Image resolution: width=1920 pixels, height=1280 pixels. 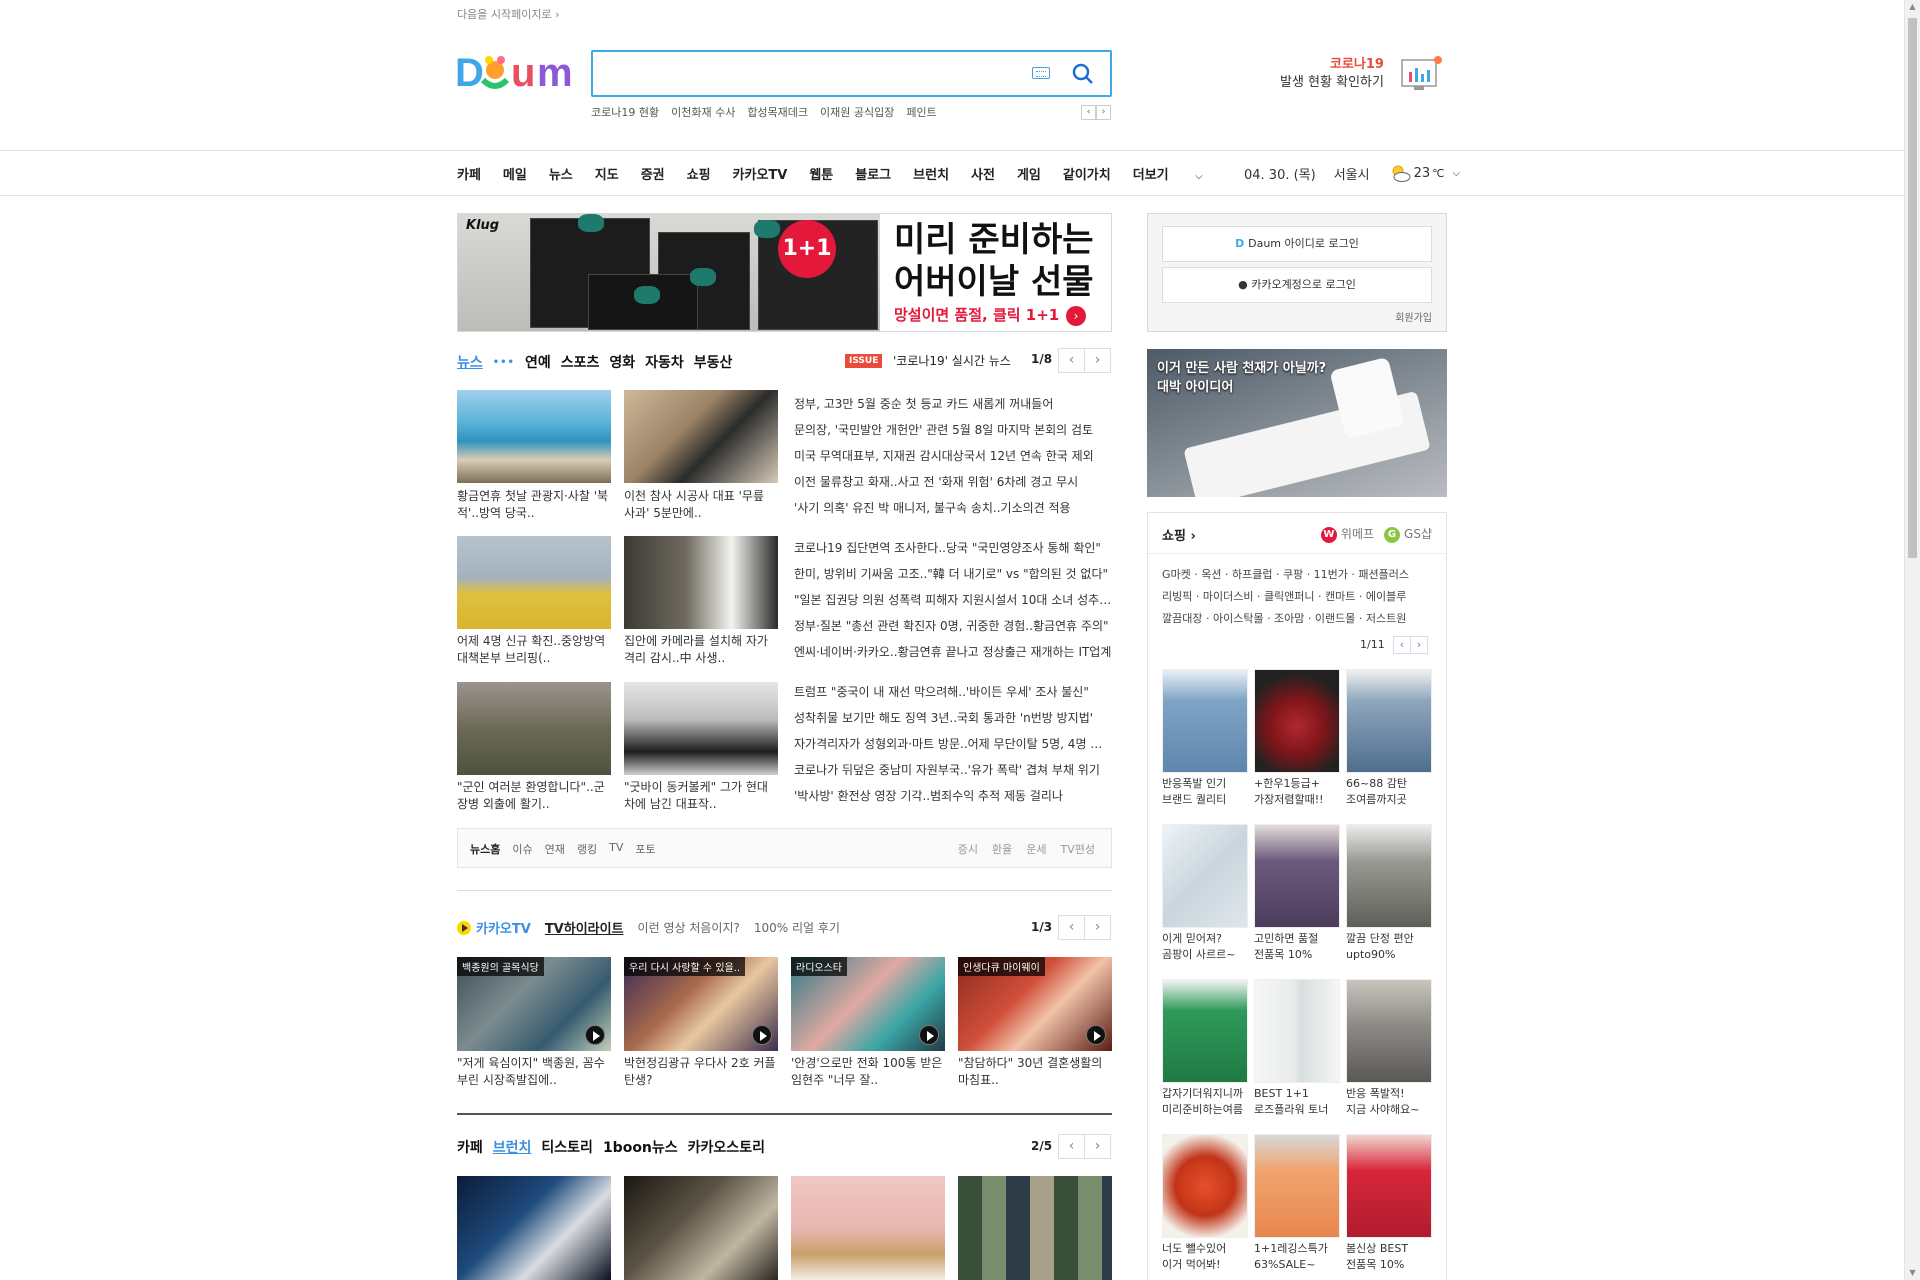 I want to click on daum-login-button: D Daum 아이디로 로그인, so click(x=1297, y=244).